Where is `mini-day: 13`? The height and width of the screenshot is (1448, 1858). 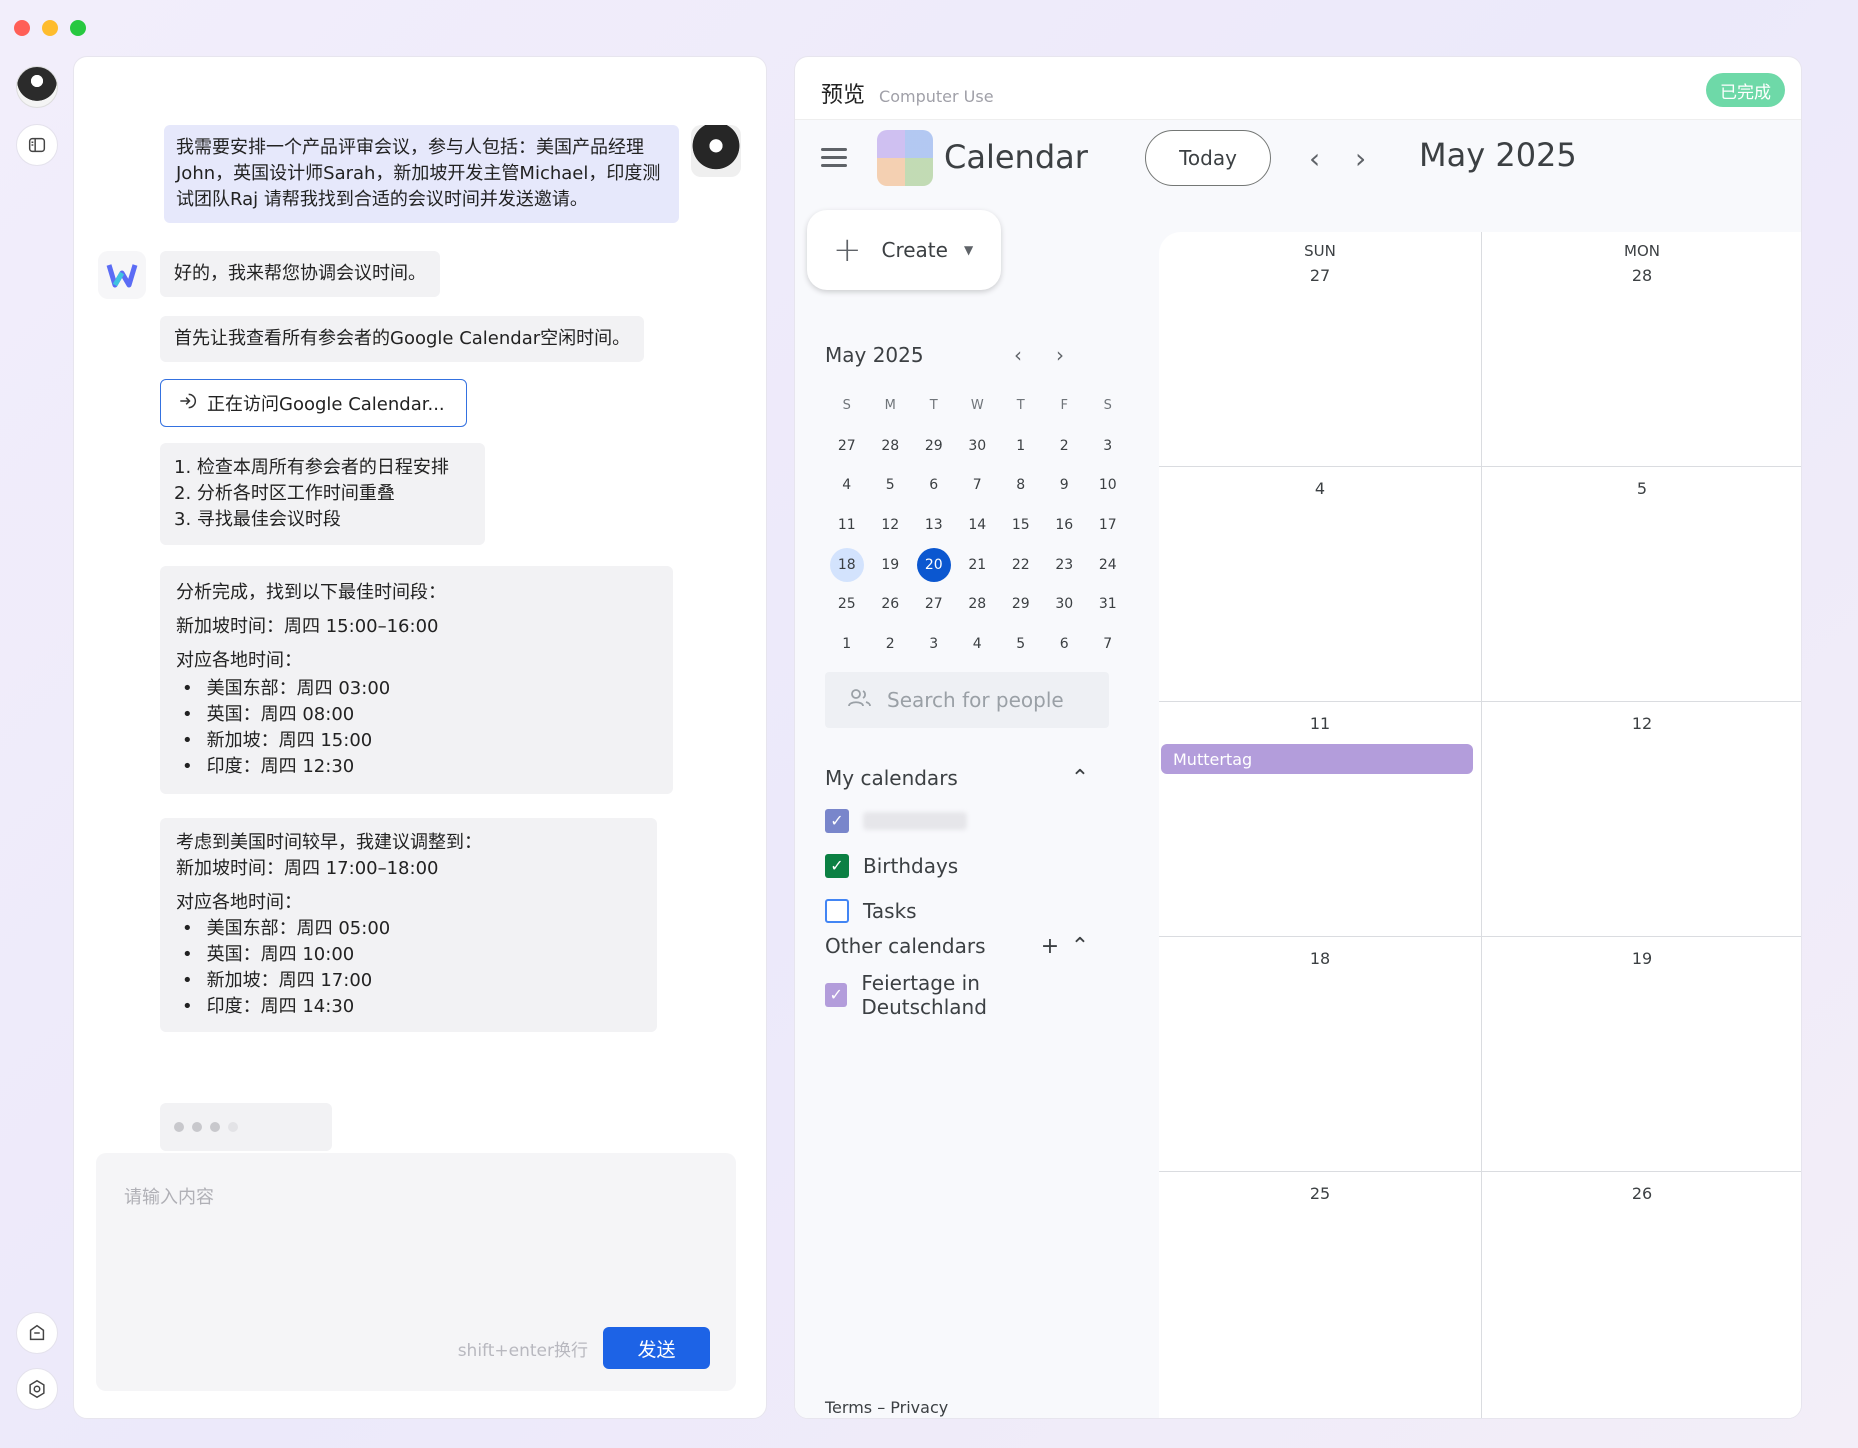
mini-day: 13 is located at coordinates (934, 525).